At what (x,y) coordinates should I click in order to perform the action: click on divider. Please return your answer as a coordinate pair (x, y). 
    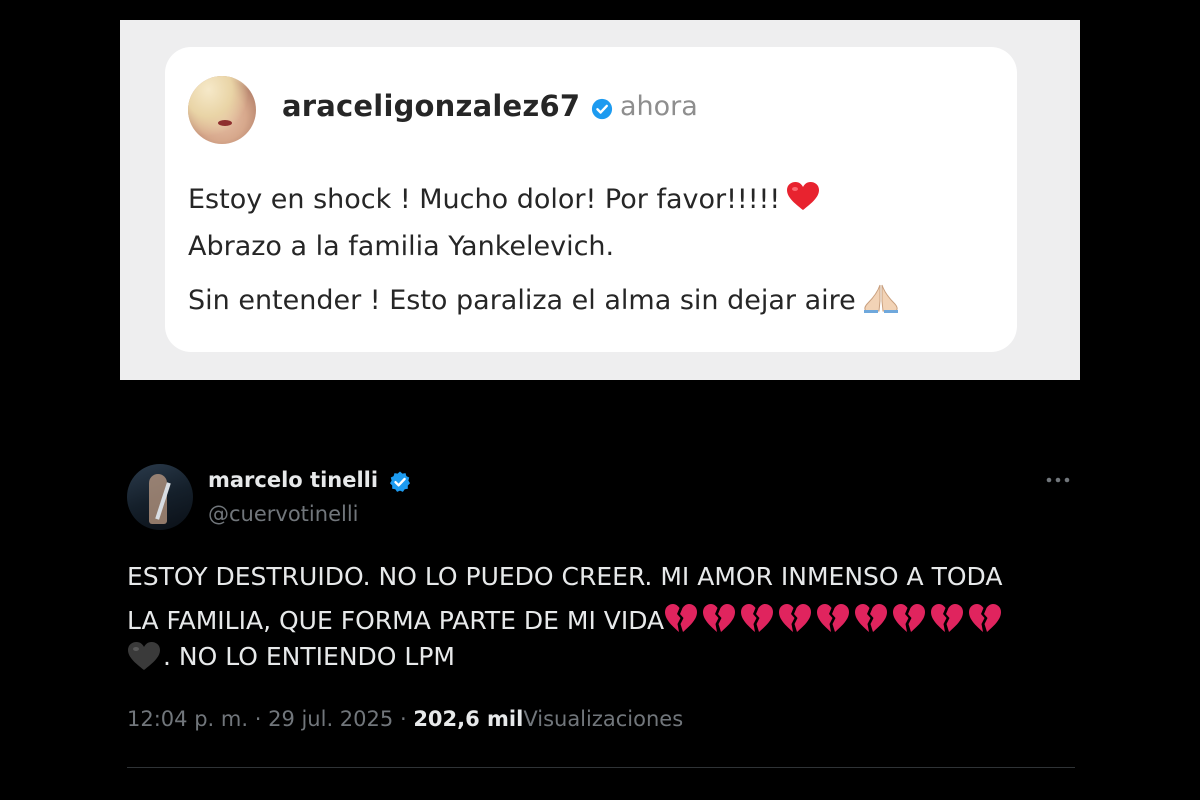
    Looking at the image, I should click on (601, 767).